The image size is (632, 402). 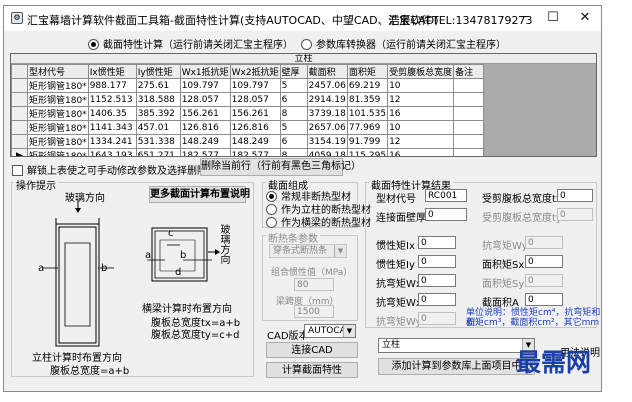 I want to click on table-cell: 91.799, so click(x=367, y=141).